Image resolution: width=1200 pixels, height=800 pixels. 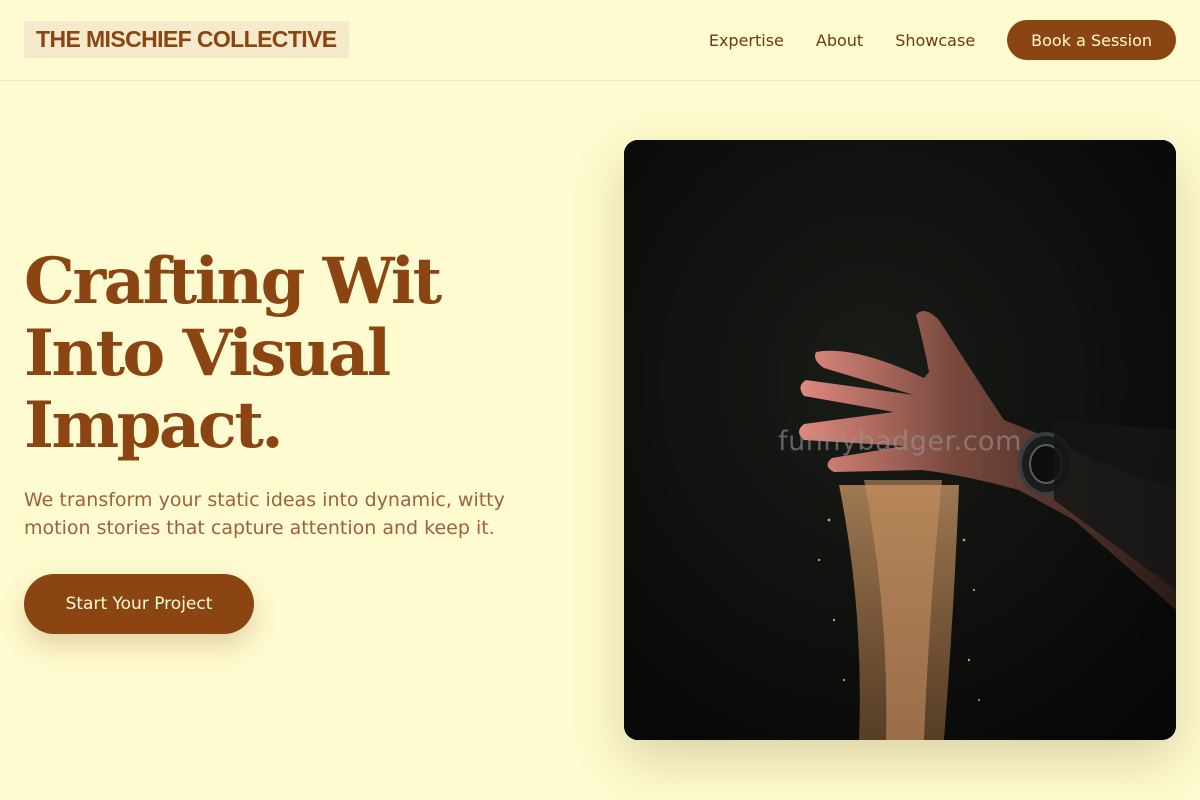 I want to click on start-project-button: Start Your Project, so click(x=139, y=604).